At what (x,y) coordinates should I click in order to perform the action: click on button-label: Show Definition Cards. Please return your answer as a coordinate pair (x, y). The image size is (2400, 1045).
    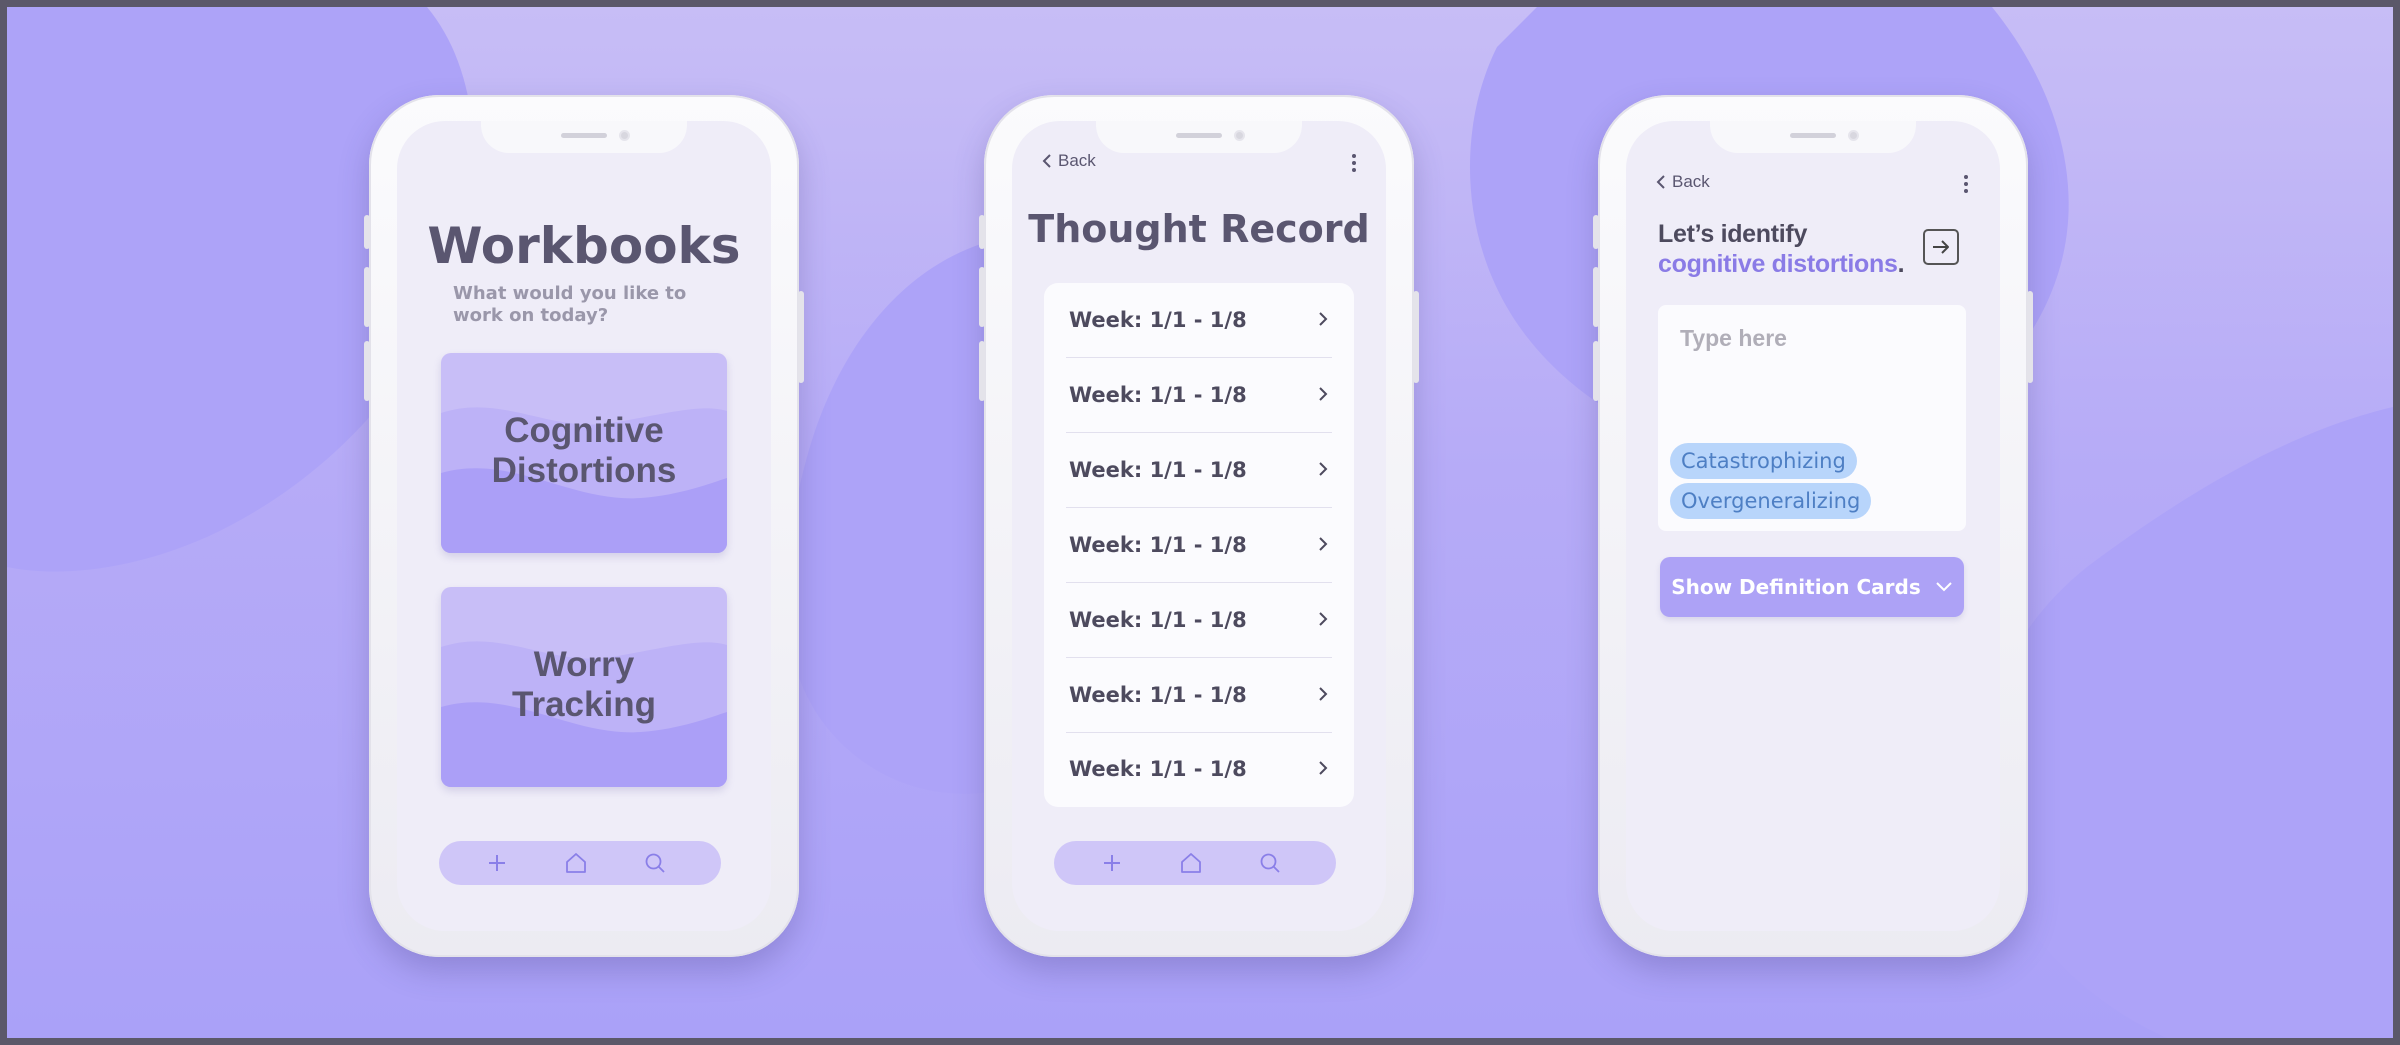
    Looking at the image, I should click on (1796, 587).